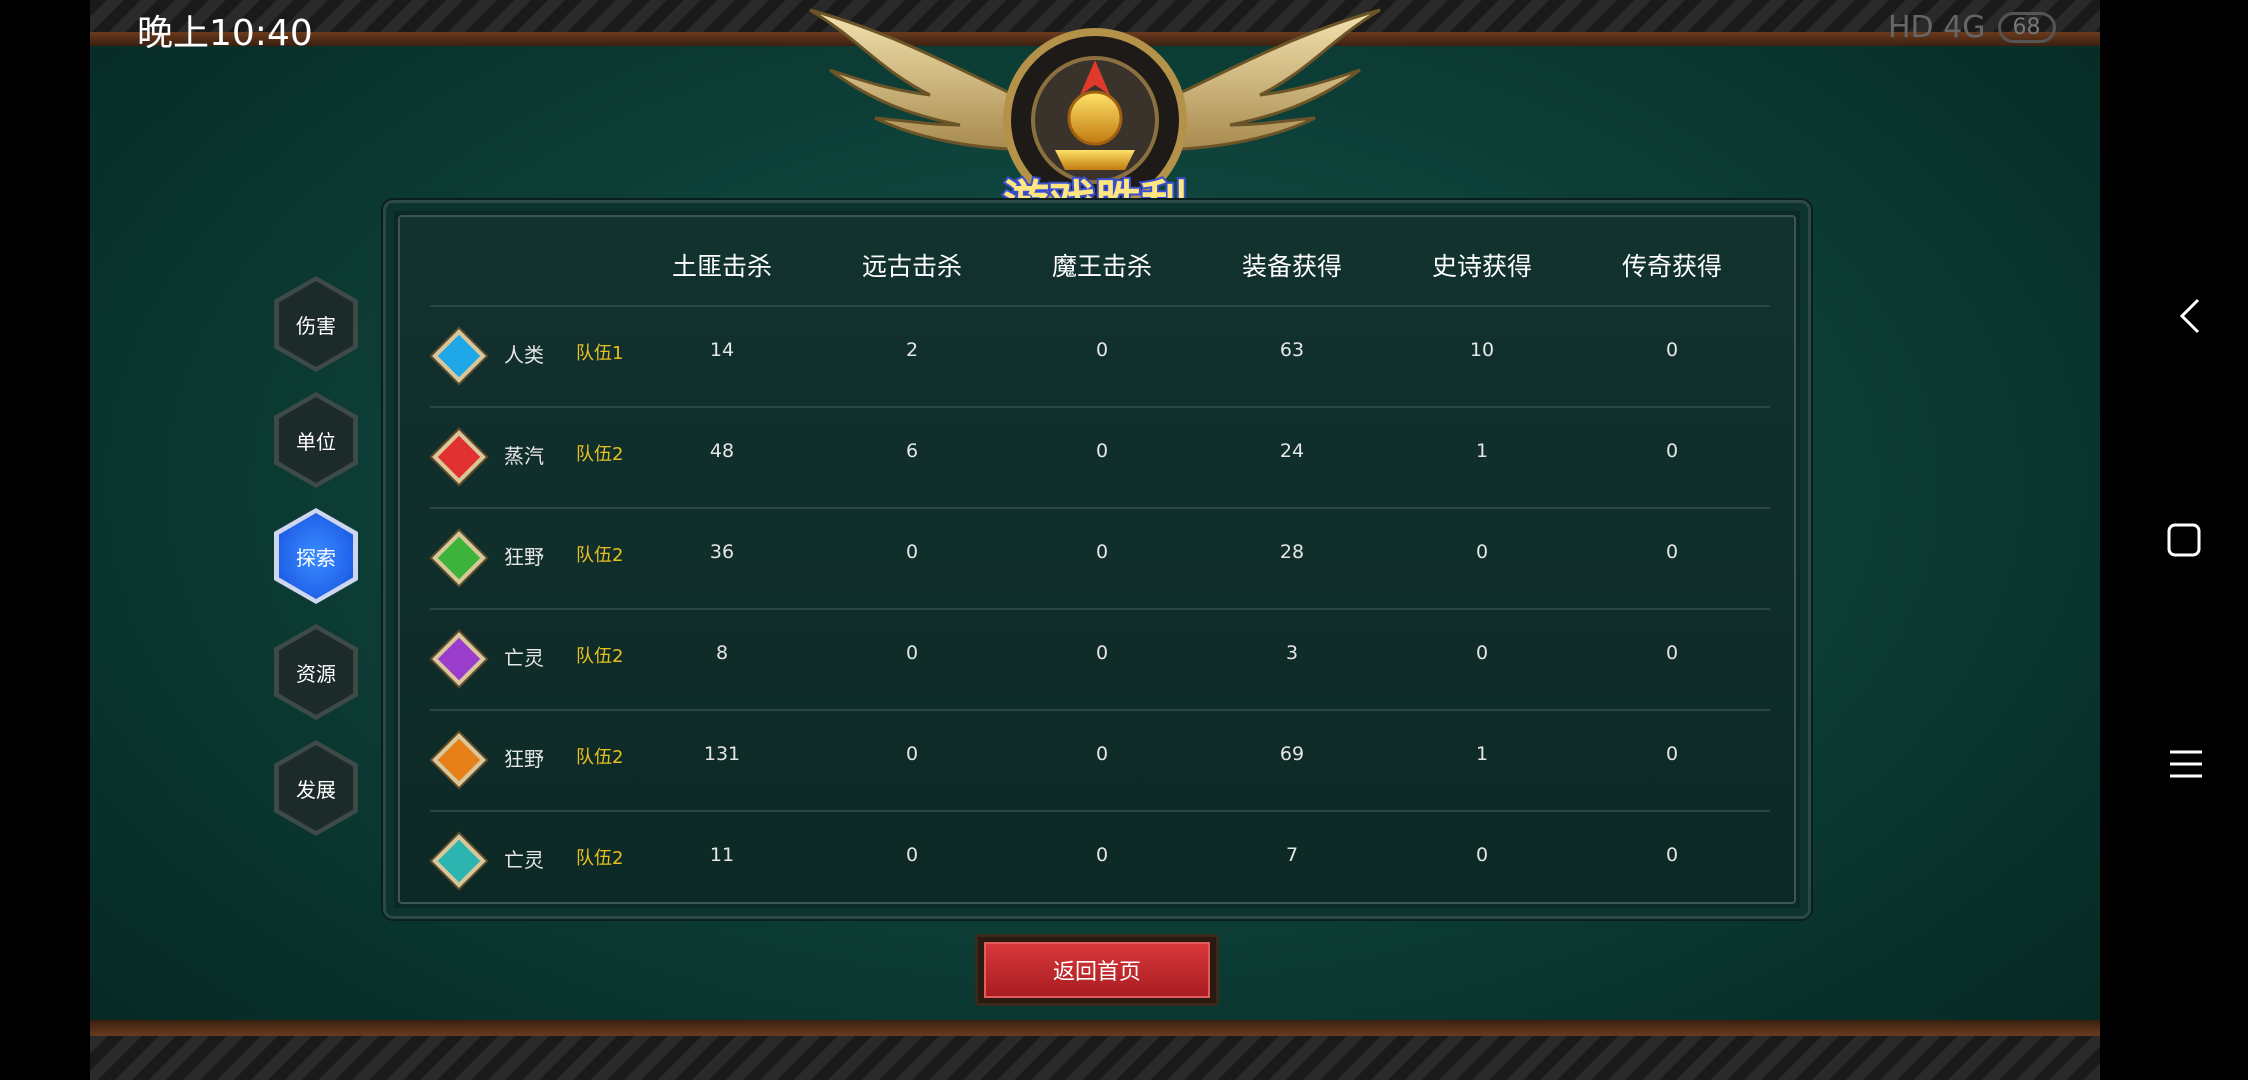 This screenshot has height=1080, width=2248. I want to click on stat-cell: 69, so click(1292, 754).